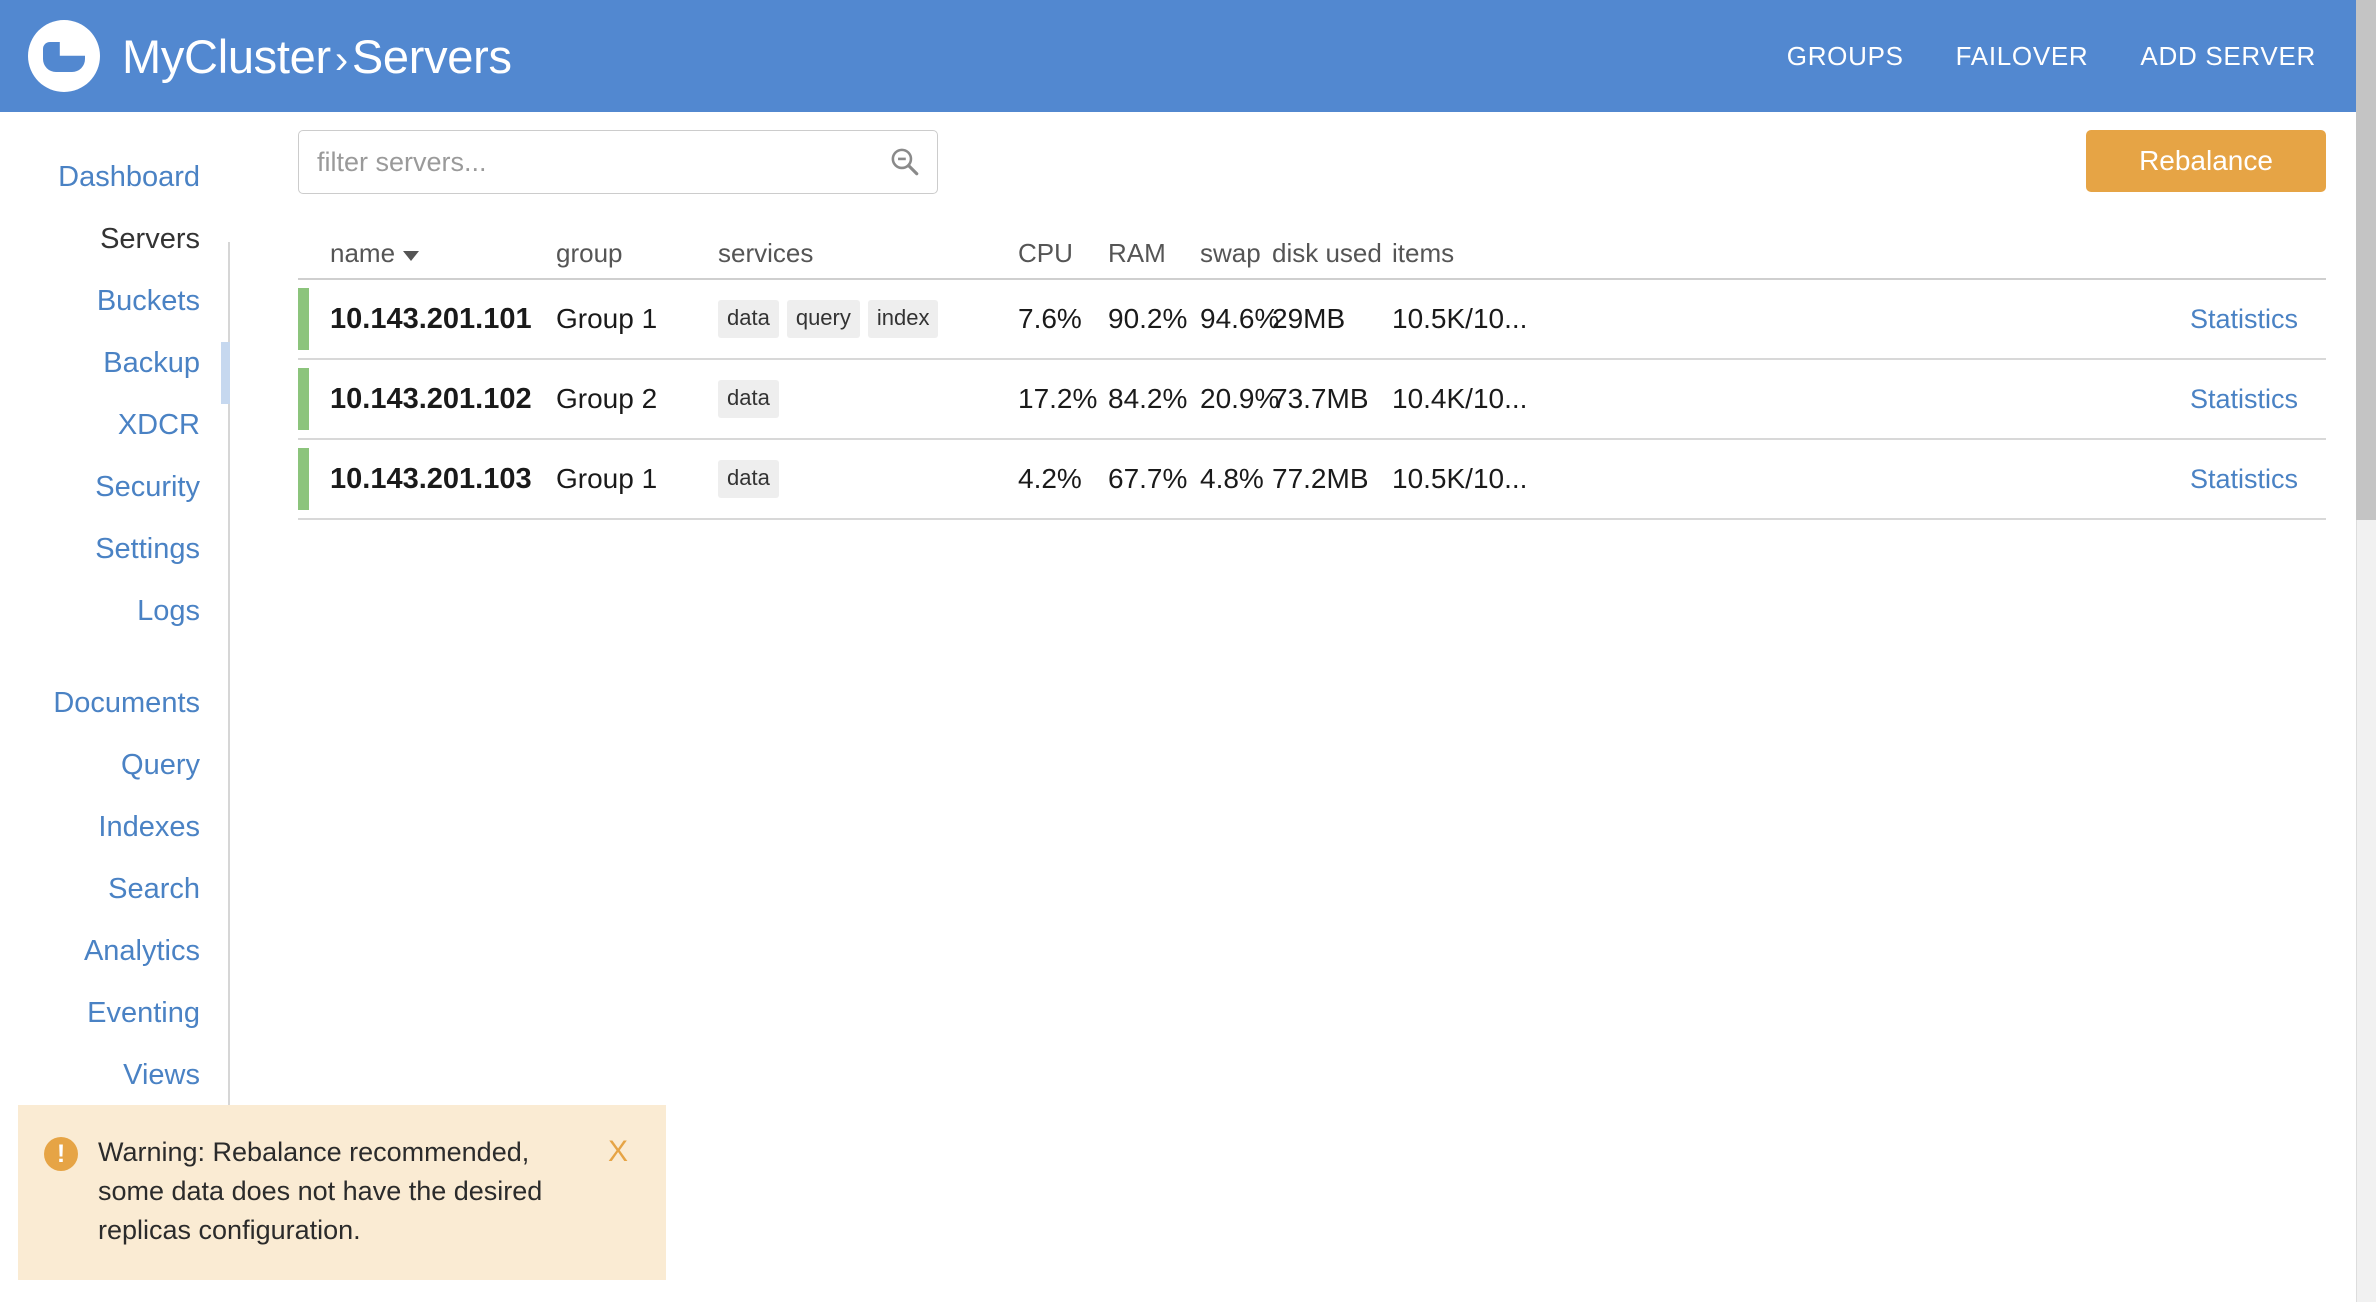 Image resolution: width=2376 pixels, height=1302 pixels. I want to click on breadcrumb-section: Servers, so click(431, 56).